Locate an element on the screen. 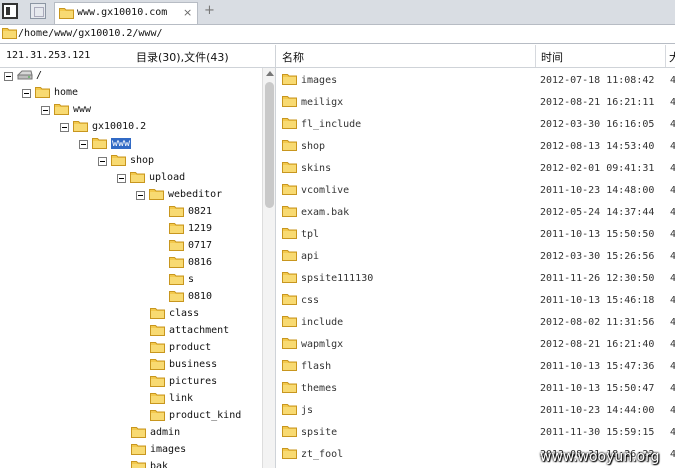  file-row: meiligx 2012-08-21 16:21:11 4 is located at coordinates (475, 103).